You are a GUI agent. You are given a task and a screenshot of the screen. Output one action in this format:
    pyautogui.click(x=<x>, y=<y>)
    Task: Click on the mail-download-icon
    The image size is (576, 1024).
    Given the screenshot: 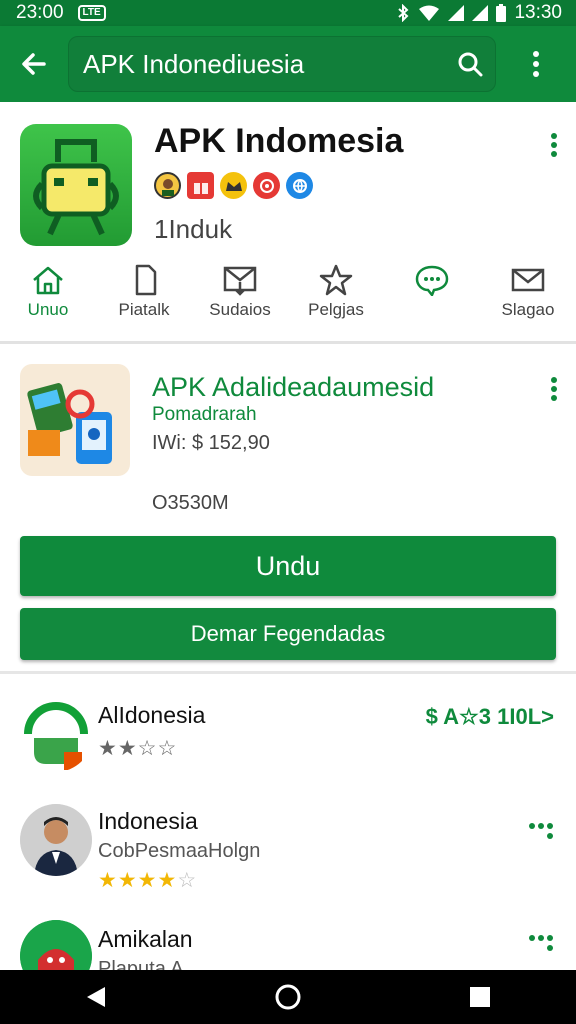 What is the action you would take?
    pyautogui.click(x=240, y=281)
    